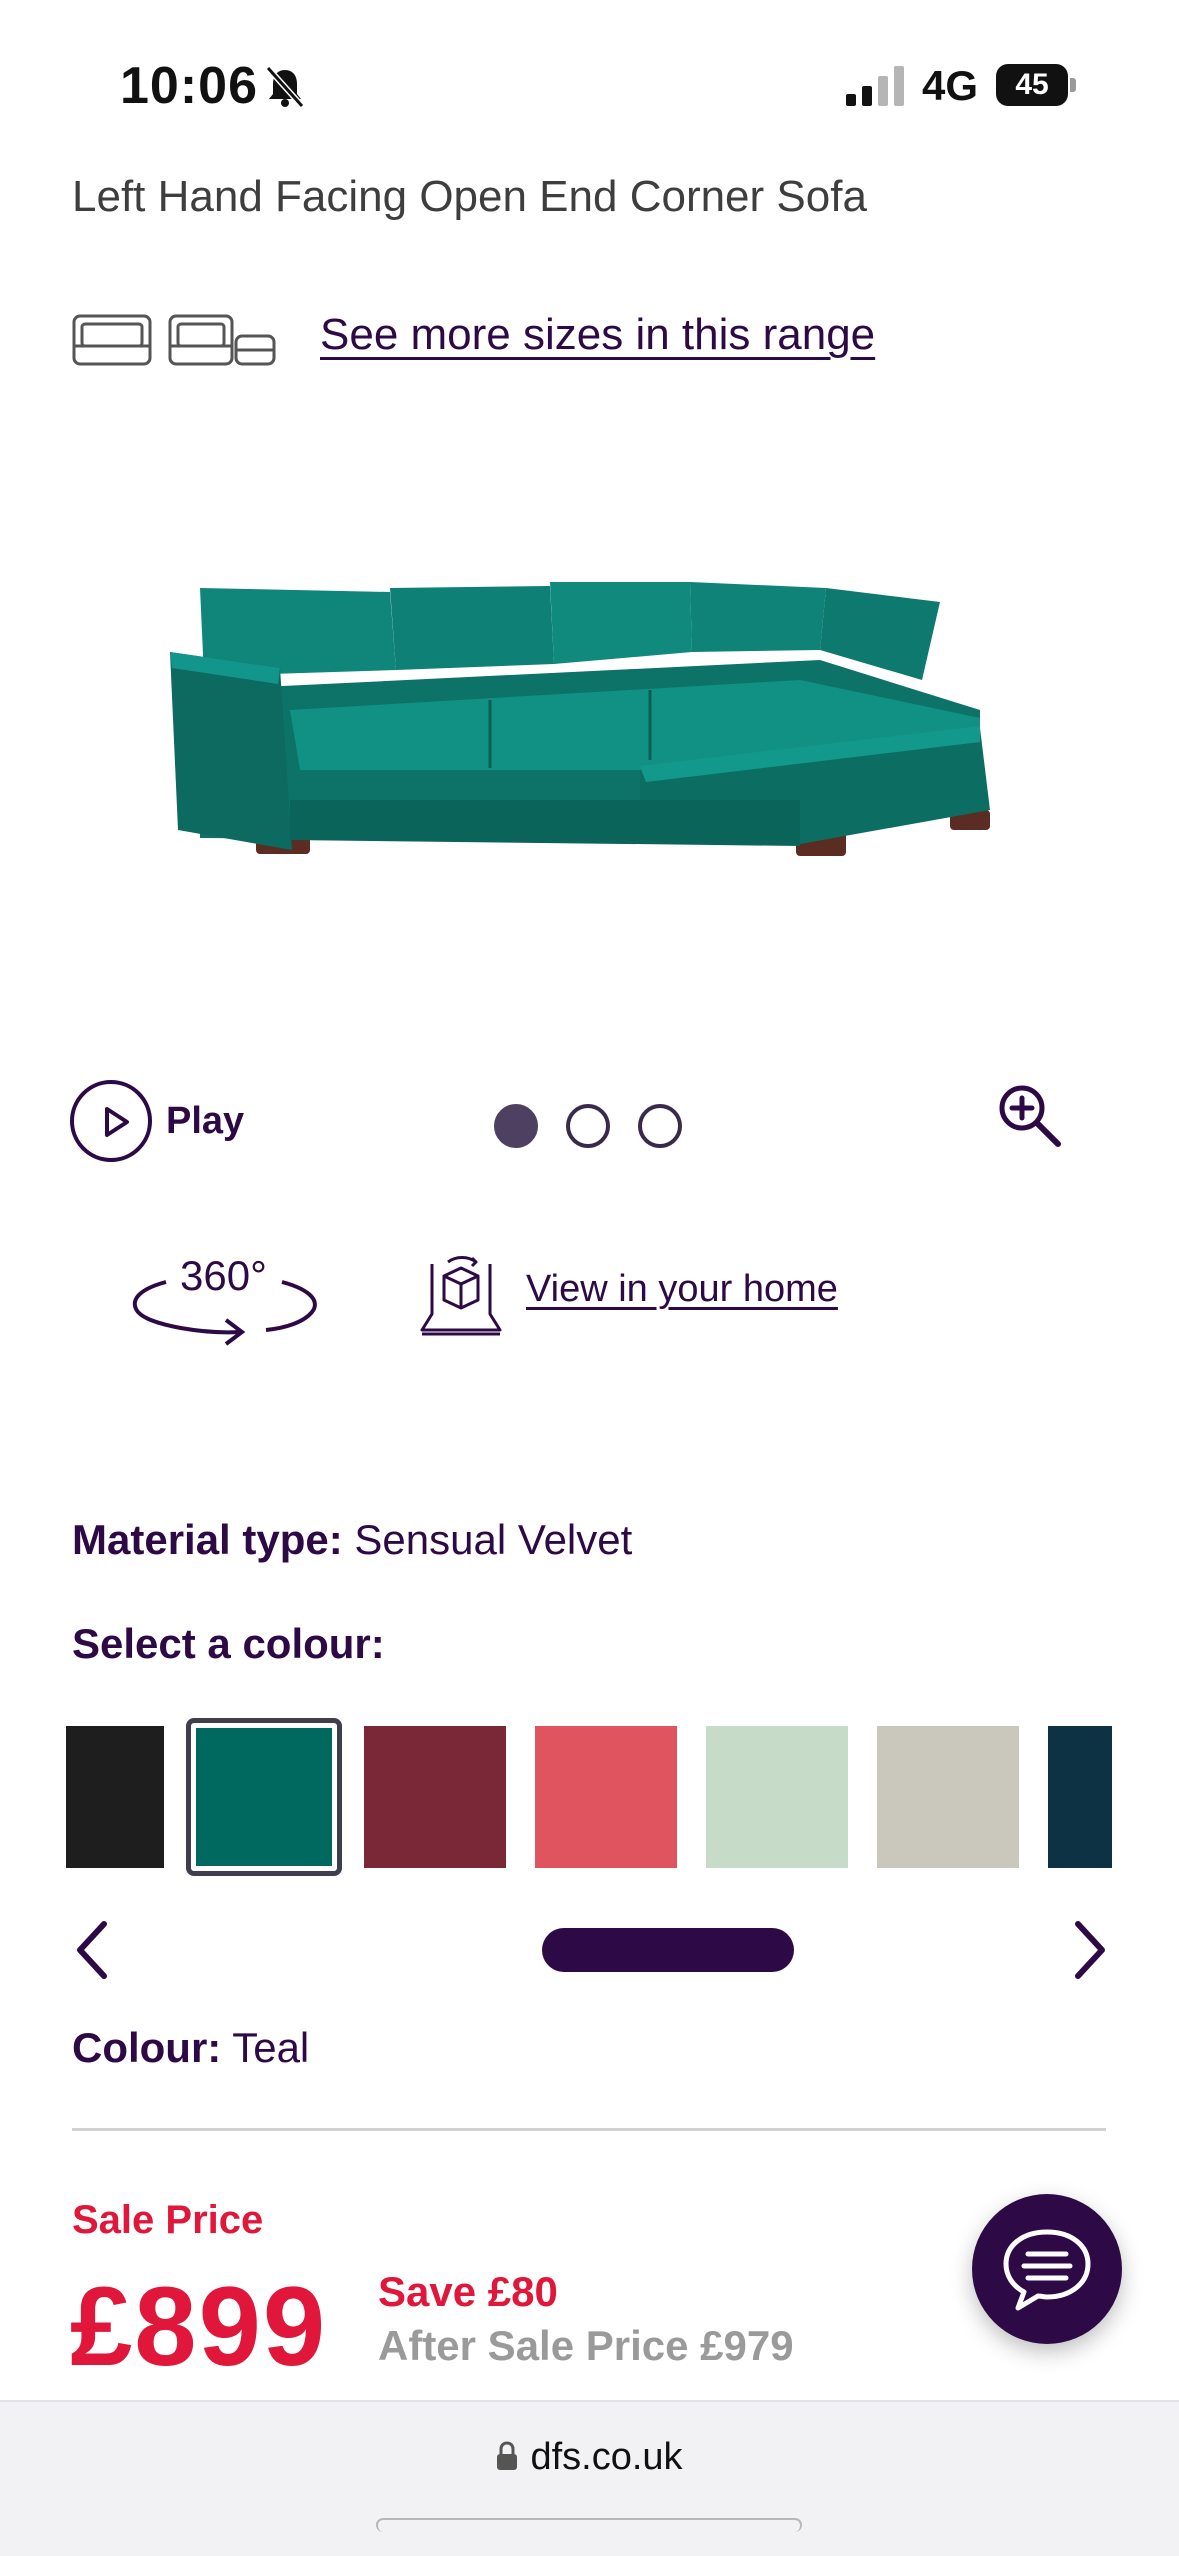 The image size is (1179, 2556). I want to click on swatch-prev-arrow-icon, so click(92, 1950).